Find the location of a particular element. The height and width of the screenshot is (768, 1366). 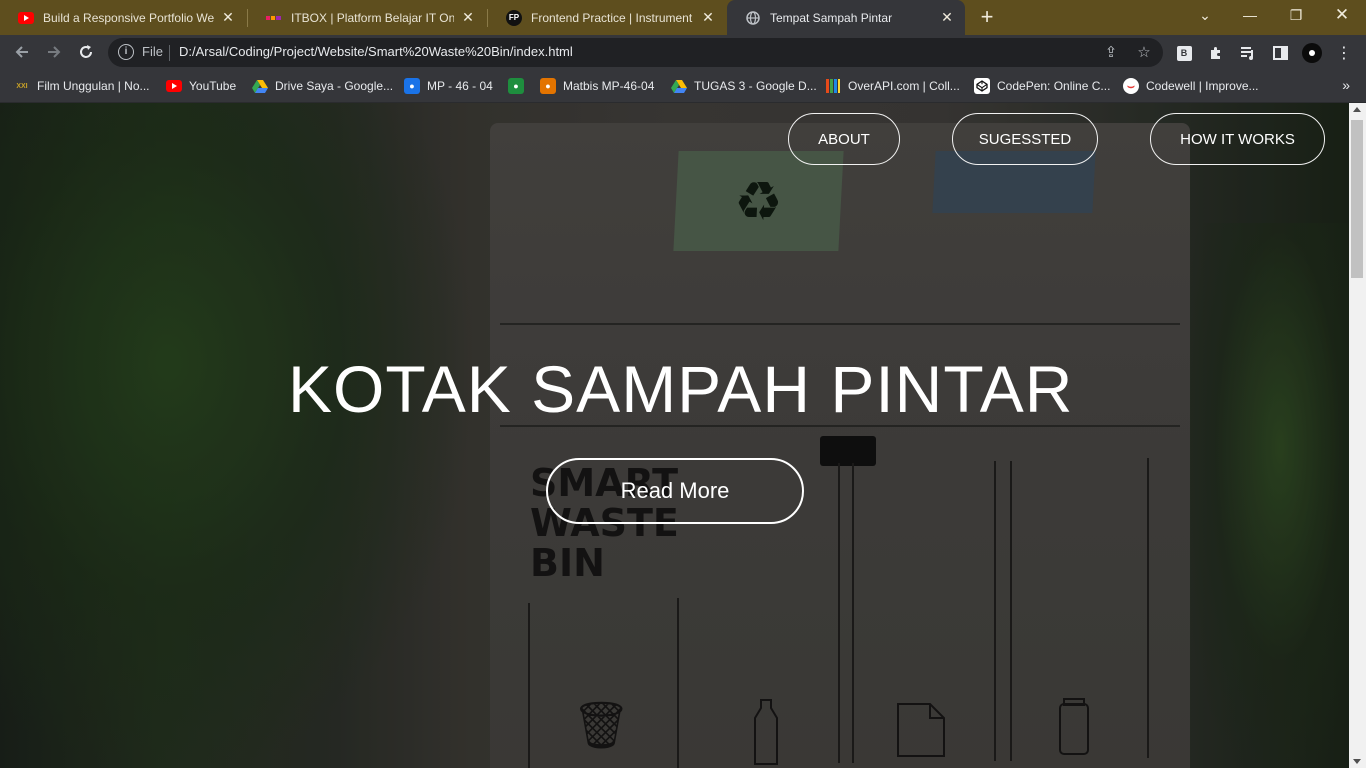

classroom-orange-icon: ● is located at coordinates (548, 86).